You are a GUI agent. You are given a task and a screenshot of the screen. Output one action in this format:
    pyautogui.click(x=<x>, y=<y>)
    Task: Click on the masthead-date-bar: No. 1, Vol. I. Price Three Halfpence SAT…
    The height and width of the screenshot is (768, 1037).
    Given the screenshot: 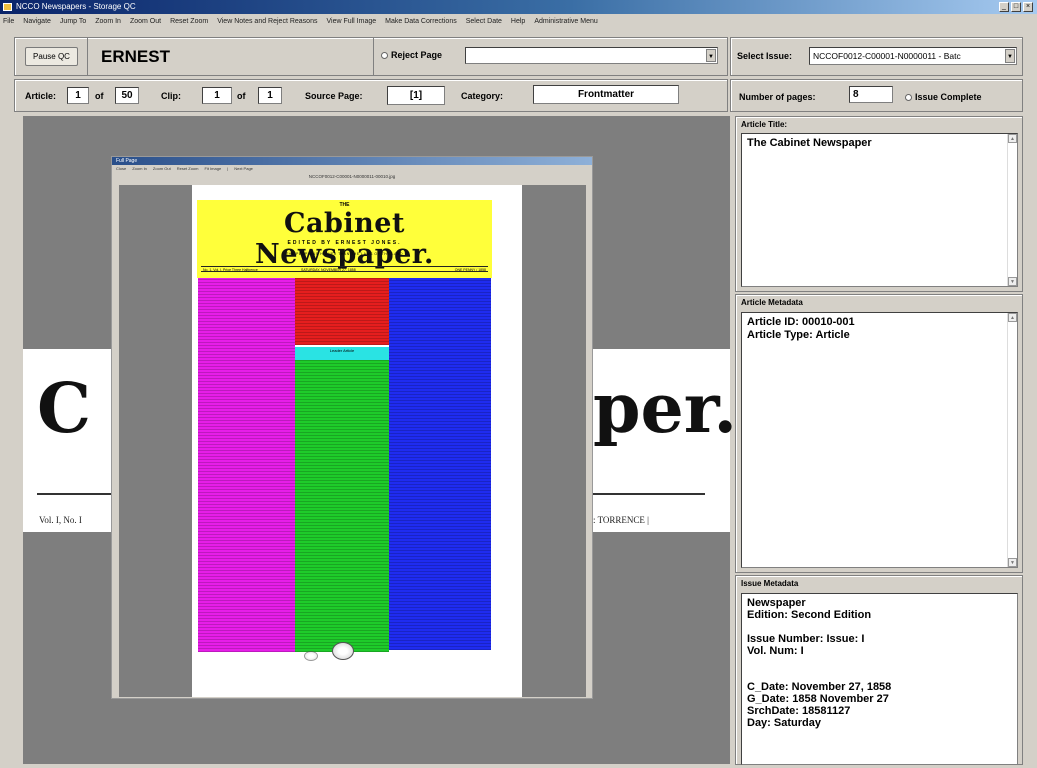 What is the action you would take?
    pyautogui.click(x=344, y=269)
    